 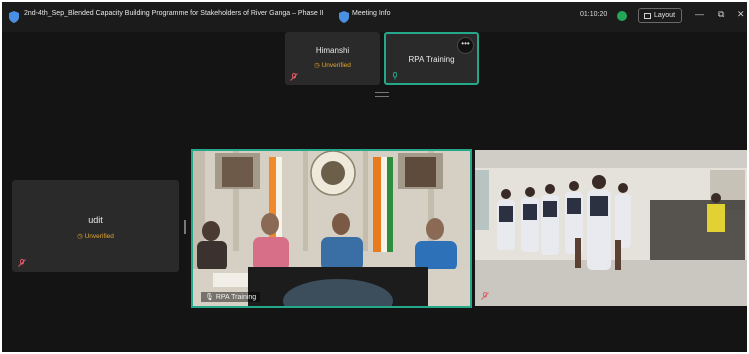 I want to click on participant-tile-rpa-training: RPA Training •••, so click(x=431, y=58).